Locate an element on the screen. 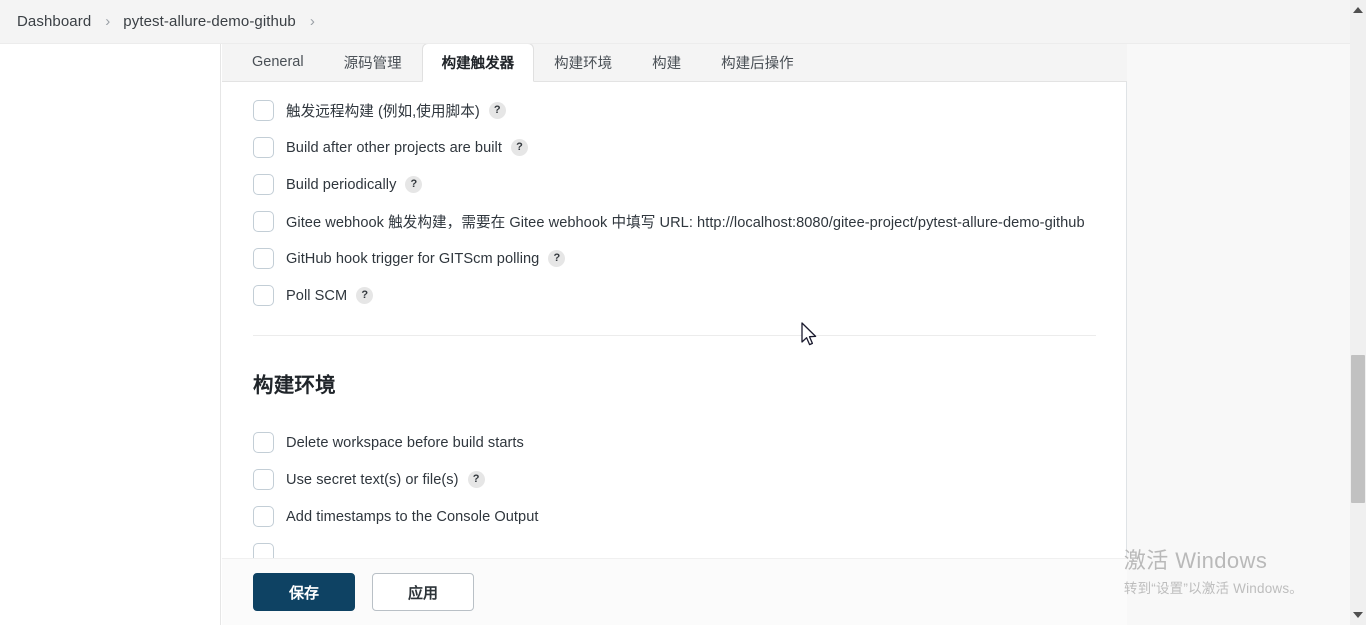 The height and width of the screenshot is (625, 1366). checkbox-row-add-timestamps: Add timestamps to the Console Output is located at coordinates (689, 516).